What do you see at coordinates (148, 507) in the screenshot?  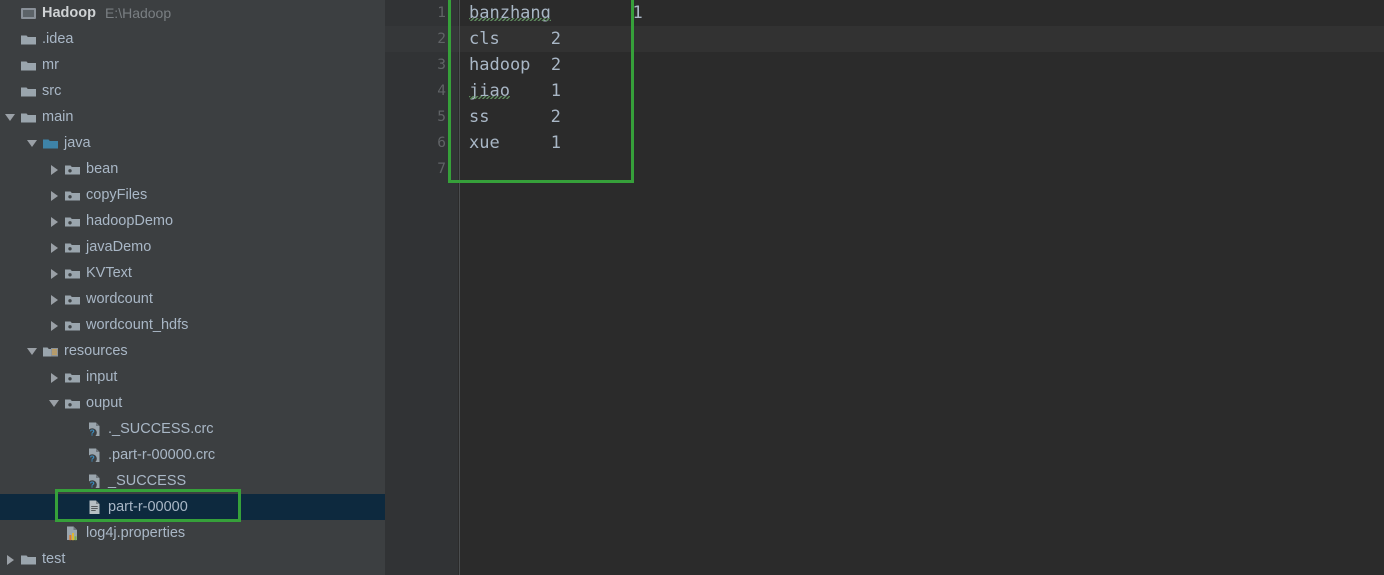 I see `tree-item-label: part-r-00000` at bounding box center [148, 507].